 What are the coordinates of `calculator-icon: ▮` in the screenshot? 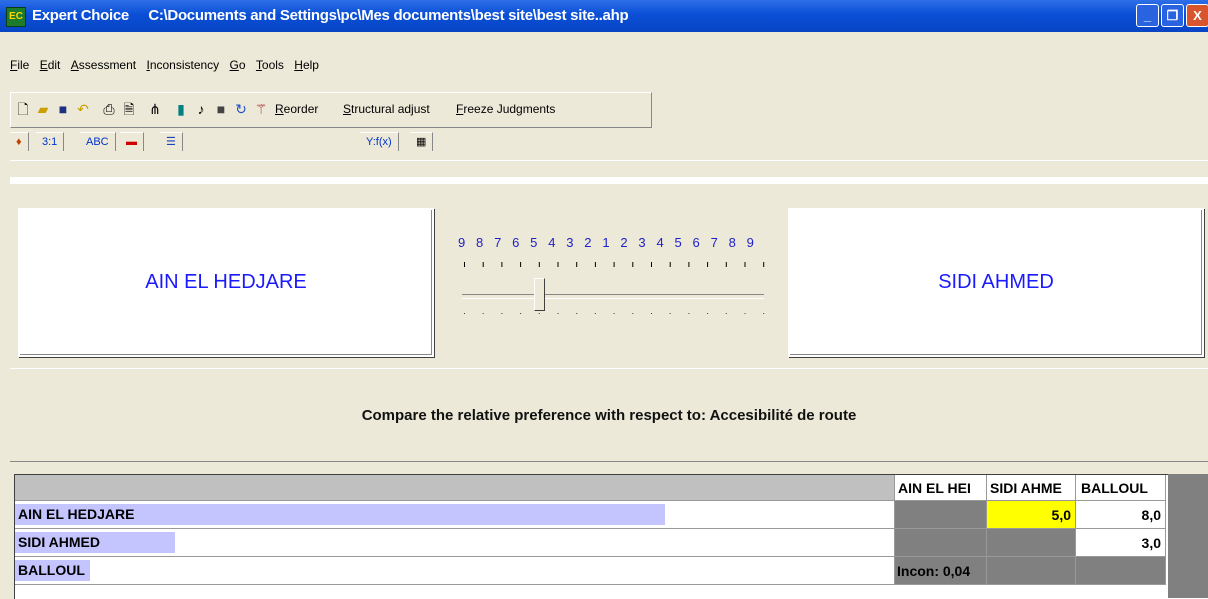 It's located at (181, 109).